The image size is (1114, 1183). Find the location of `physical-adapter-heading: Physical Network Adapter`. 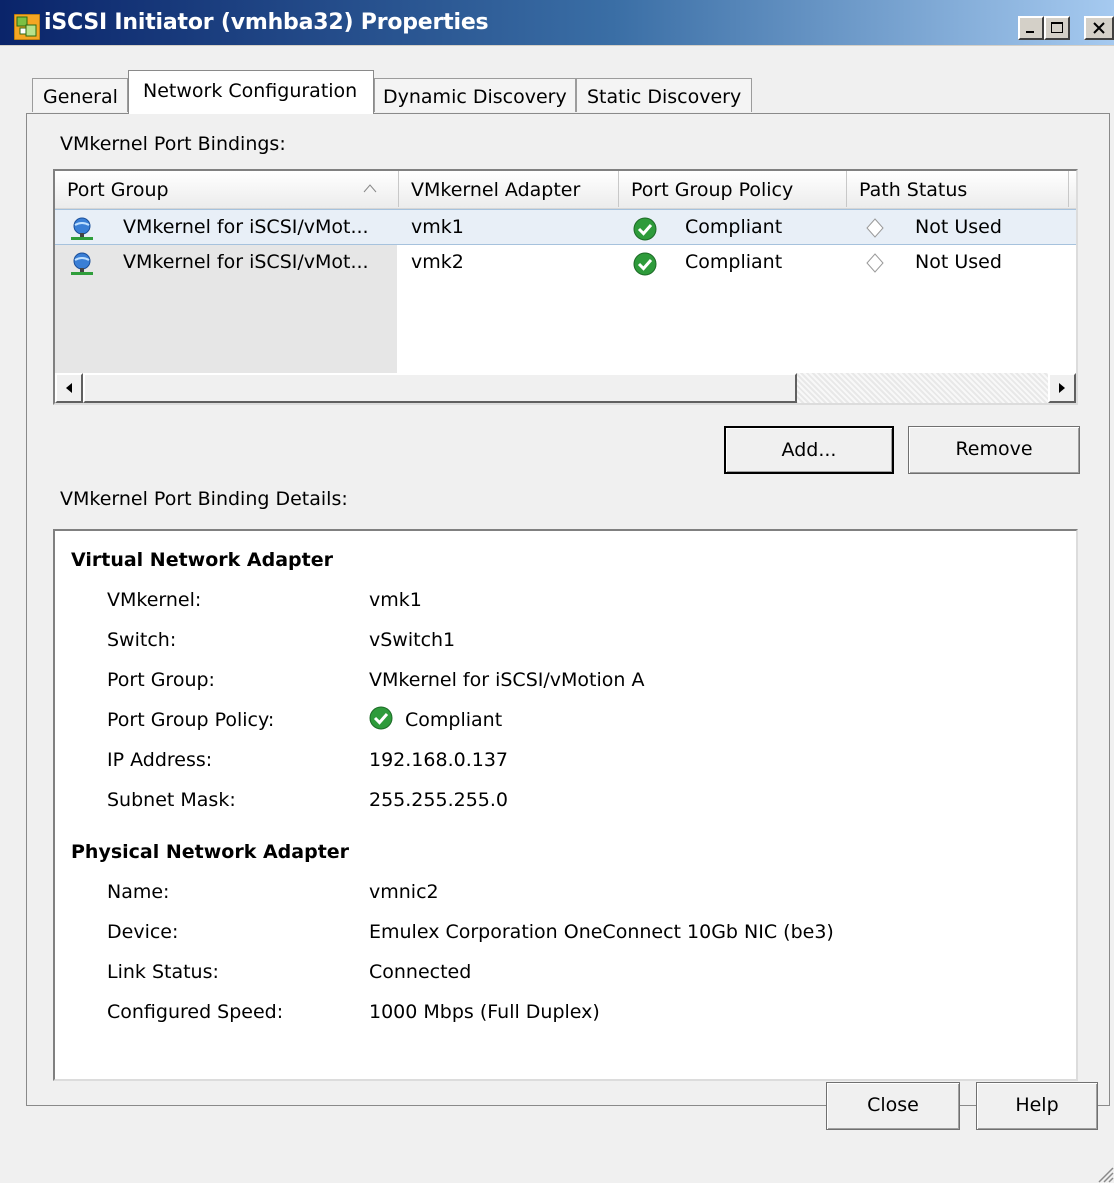

physical-adapter-heading: Physical Network Adapter is located at coordinates (210, 852).